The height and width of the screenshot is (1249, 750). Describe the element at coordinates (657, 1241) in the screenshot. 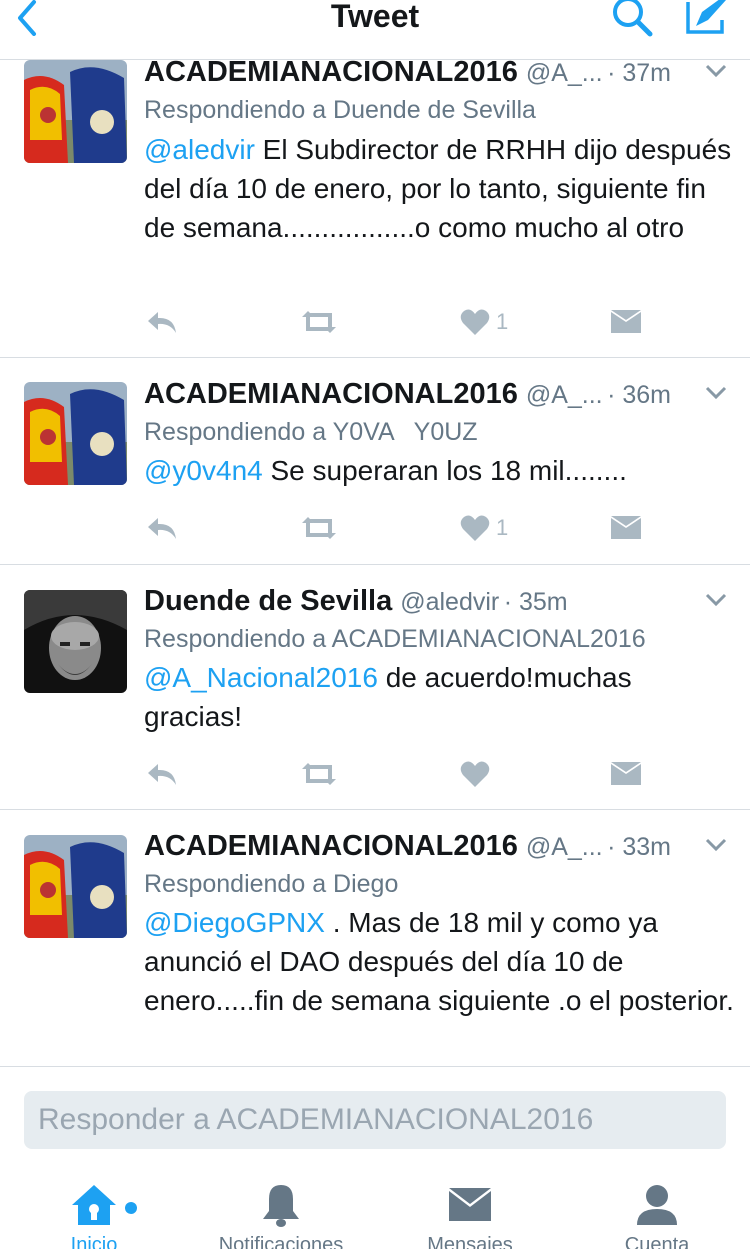

I see `tab-label: Cuenta` at that location.